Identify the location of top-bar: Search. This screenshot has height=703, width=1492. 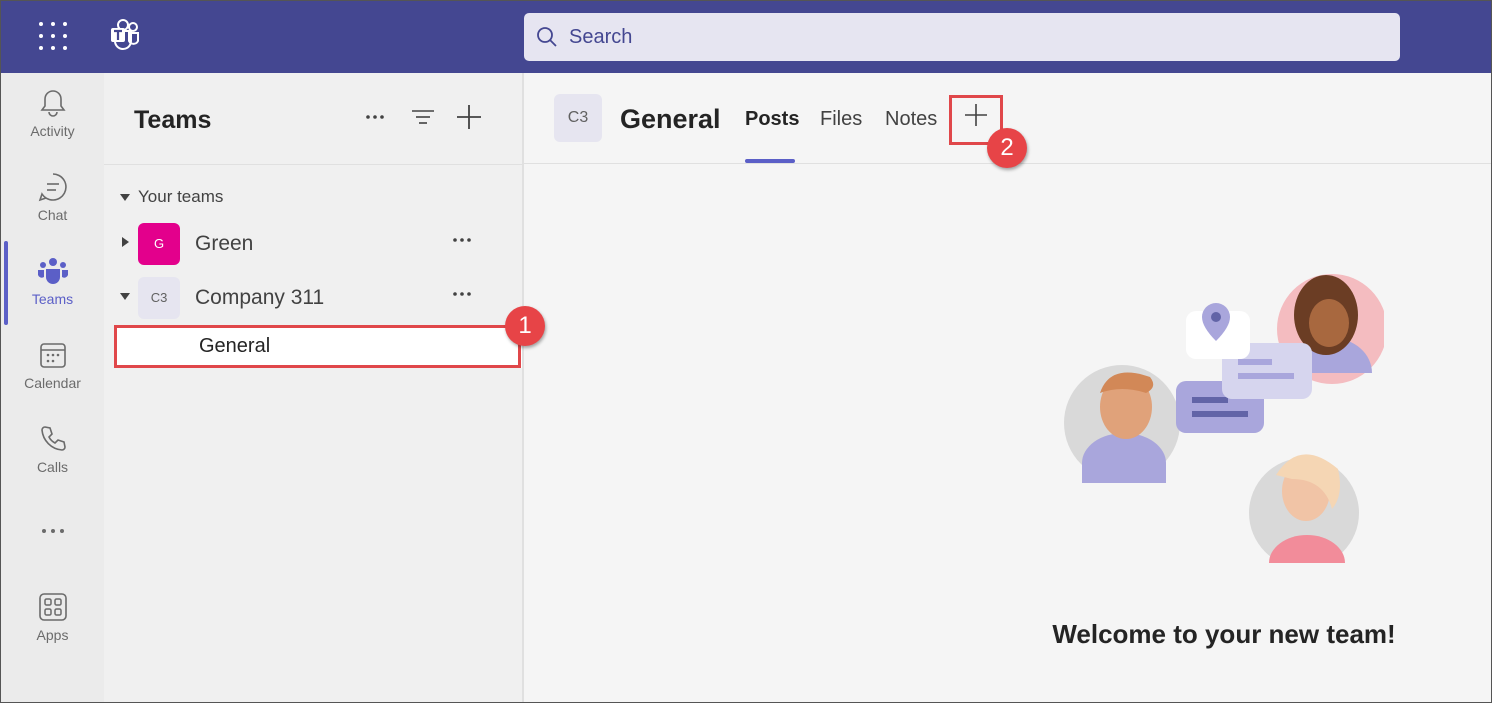
(746, 37).